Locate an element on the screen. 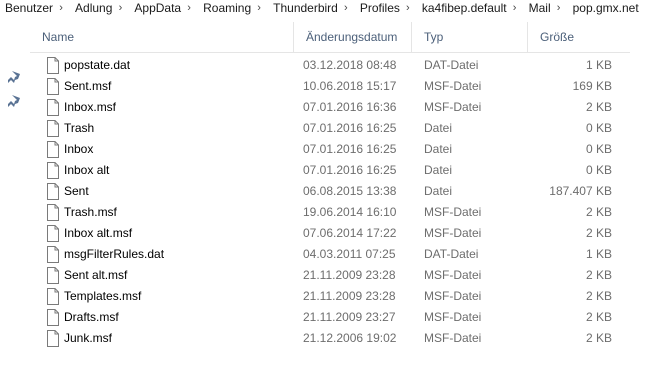  file-date: 21.12.2006 19:02 is located at coordinates (350, 338).